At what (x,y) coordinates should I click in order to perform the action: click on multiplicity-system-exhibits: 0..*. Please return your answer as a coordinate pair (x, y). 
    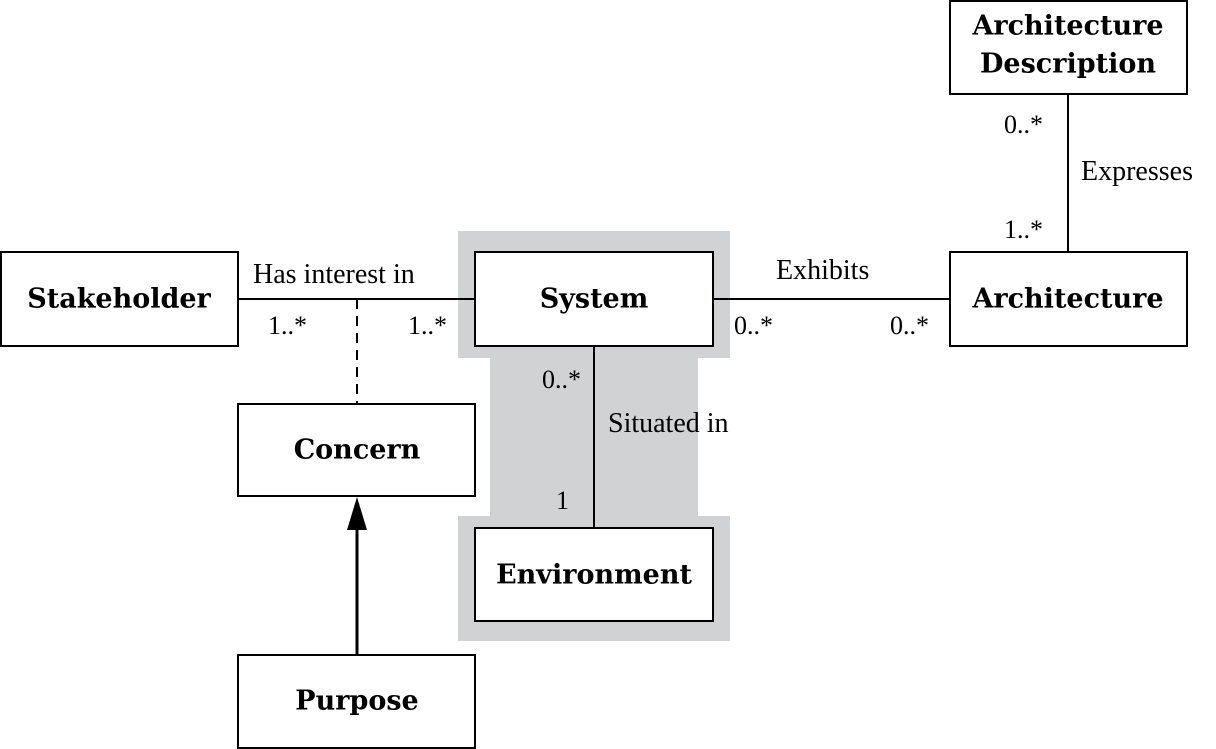
    Looking at the image, I should click on (753, 325).